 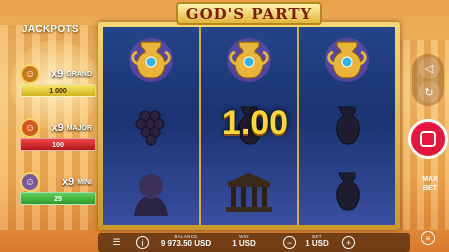 I want to click on jackpot-grand-multiplier: x9, so click(x=57, y=74).